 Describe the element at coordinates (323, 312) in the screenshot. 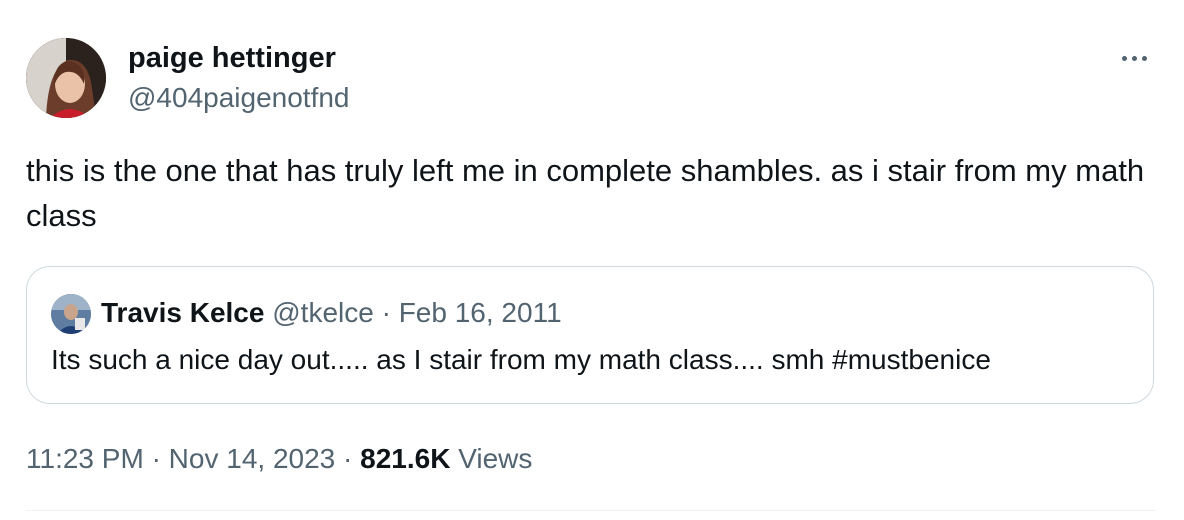

I see `quoted-author-handle: @tkelce` at that location.